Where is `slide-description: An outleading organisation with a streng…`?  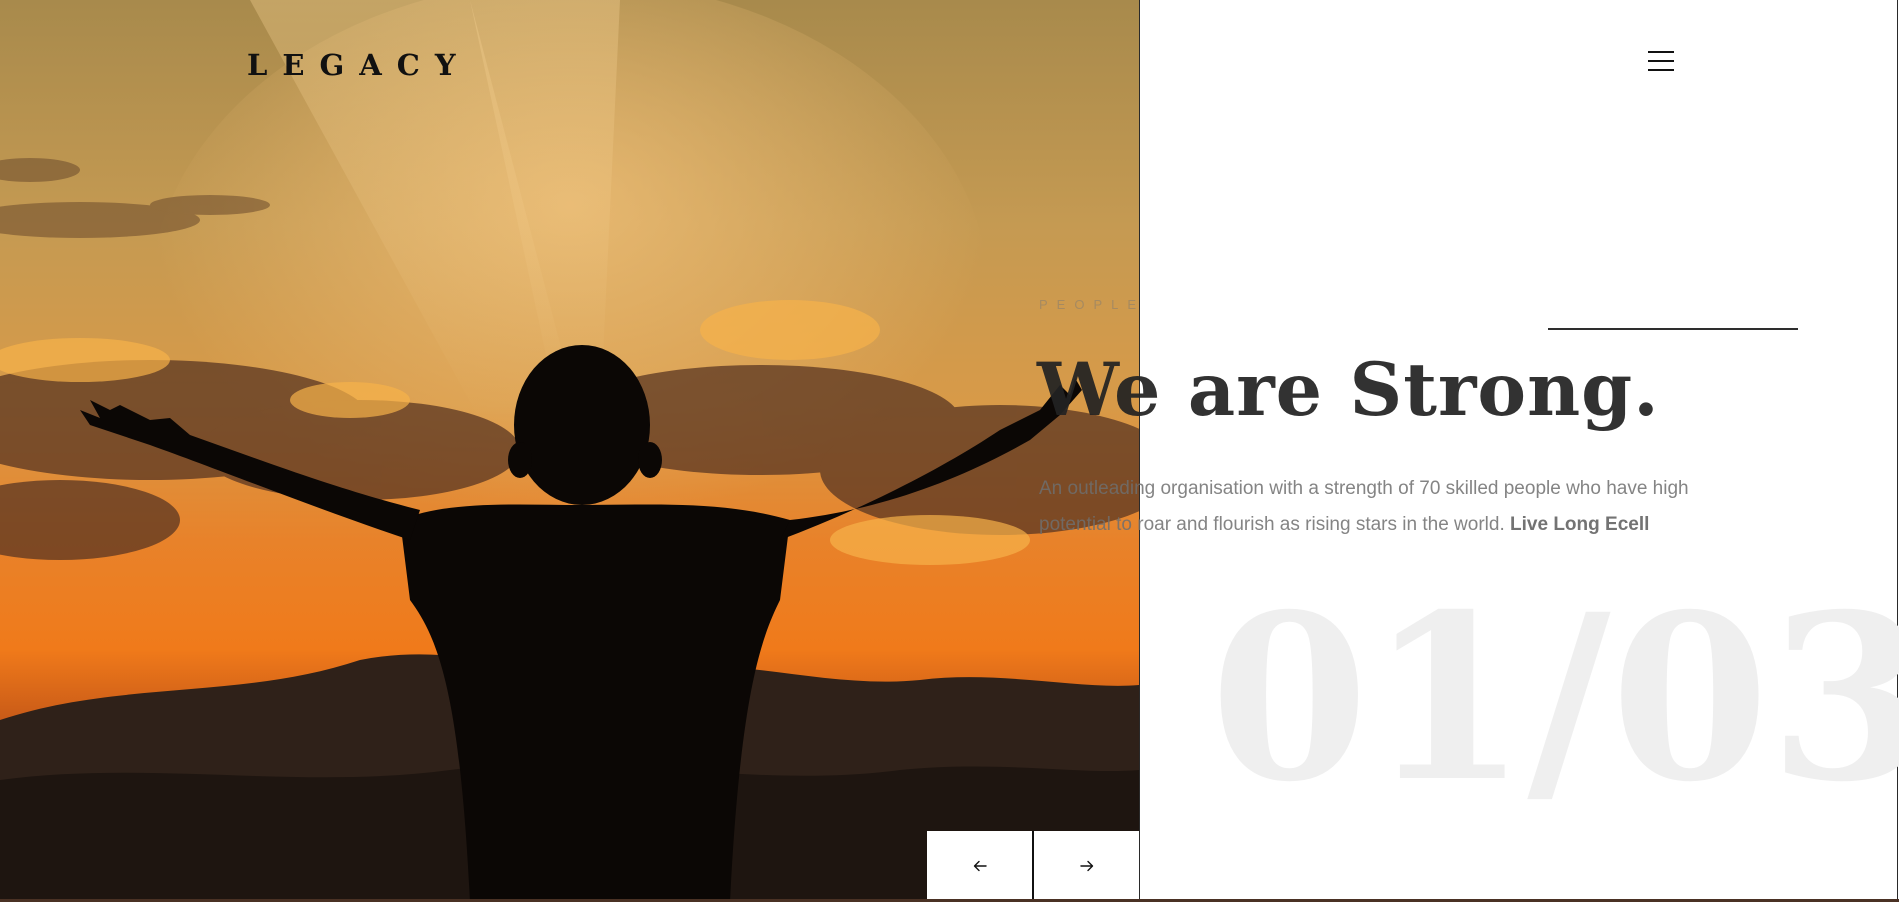
slide-description: An outleading organisation with a streng… is located at coordinates (1379, 507).